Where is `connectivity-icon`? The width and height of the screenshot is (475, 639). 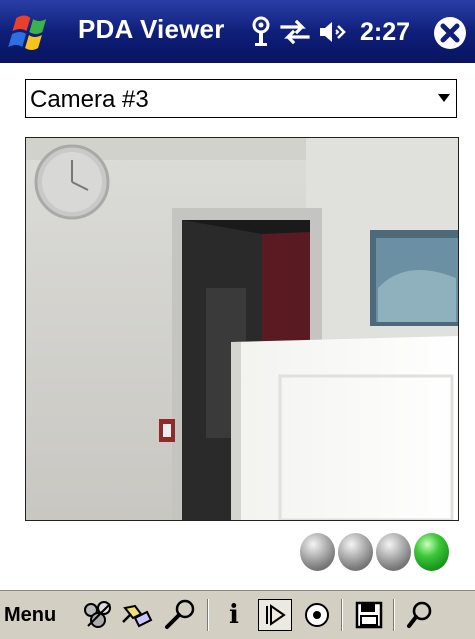
connectivity-icon is located at coordinates (261, 32).